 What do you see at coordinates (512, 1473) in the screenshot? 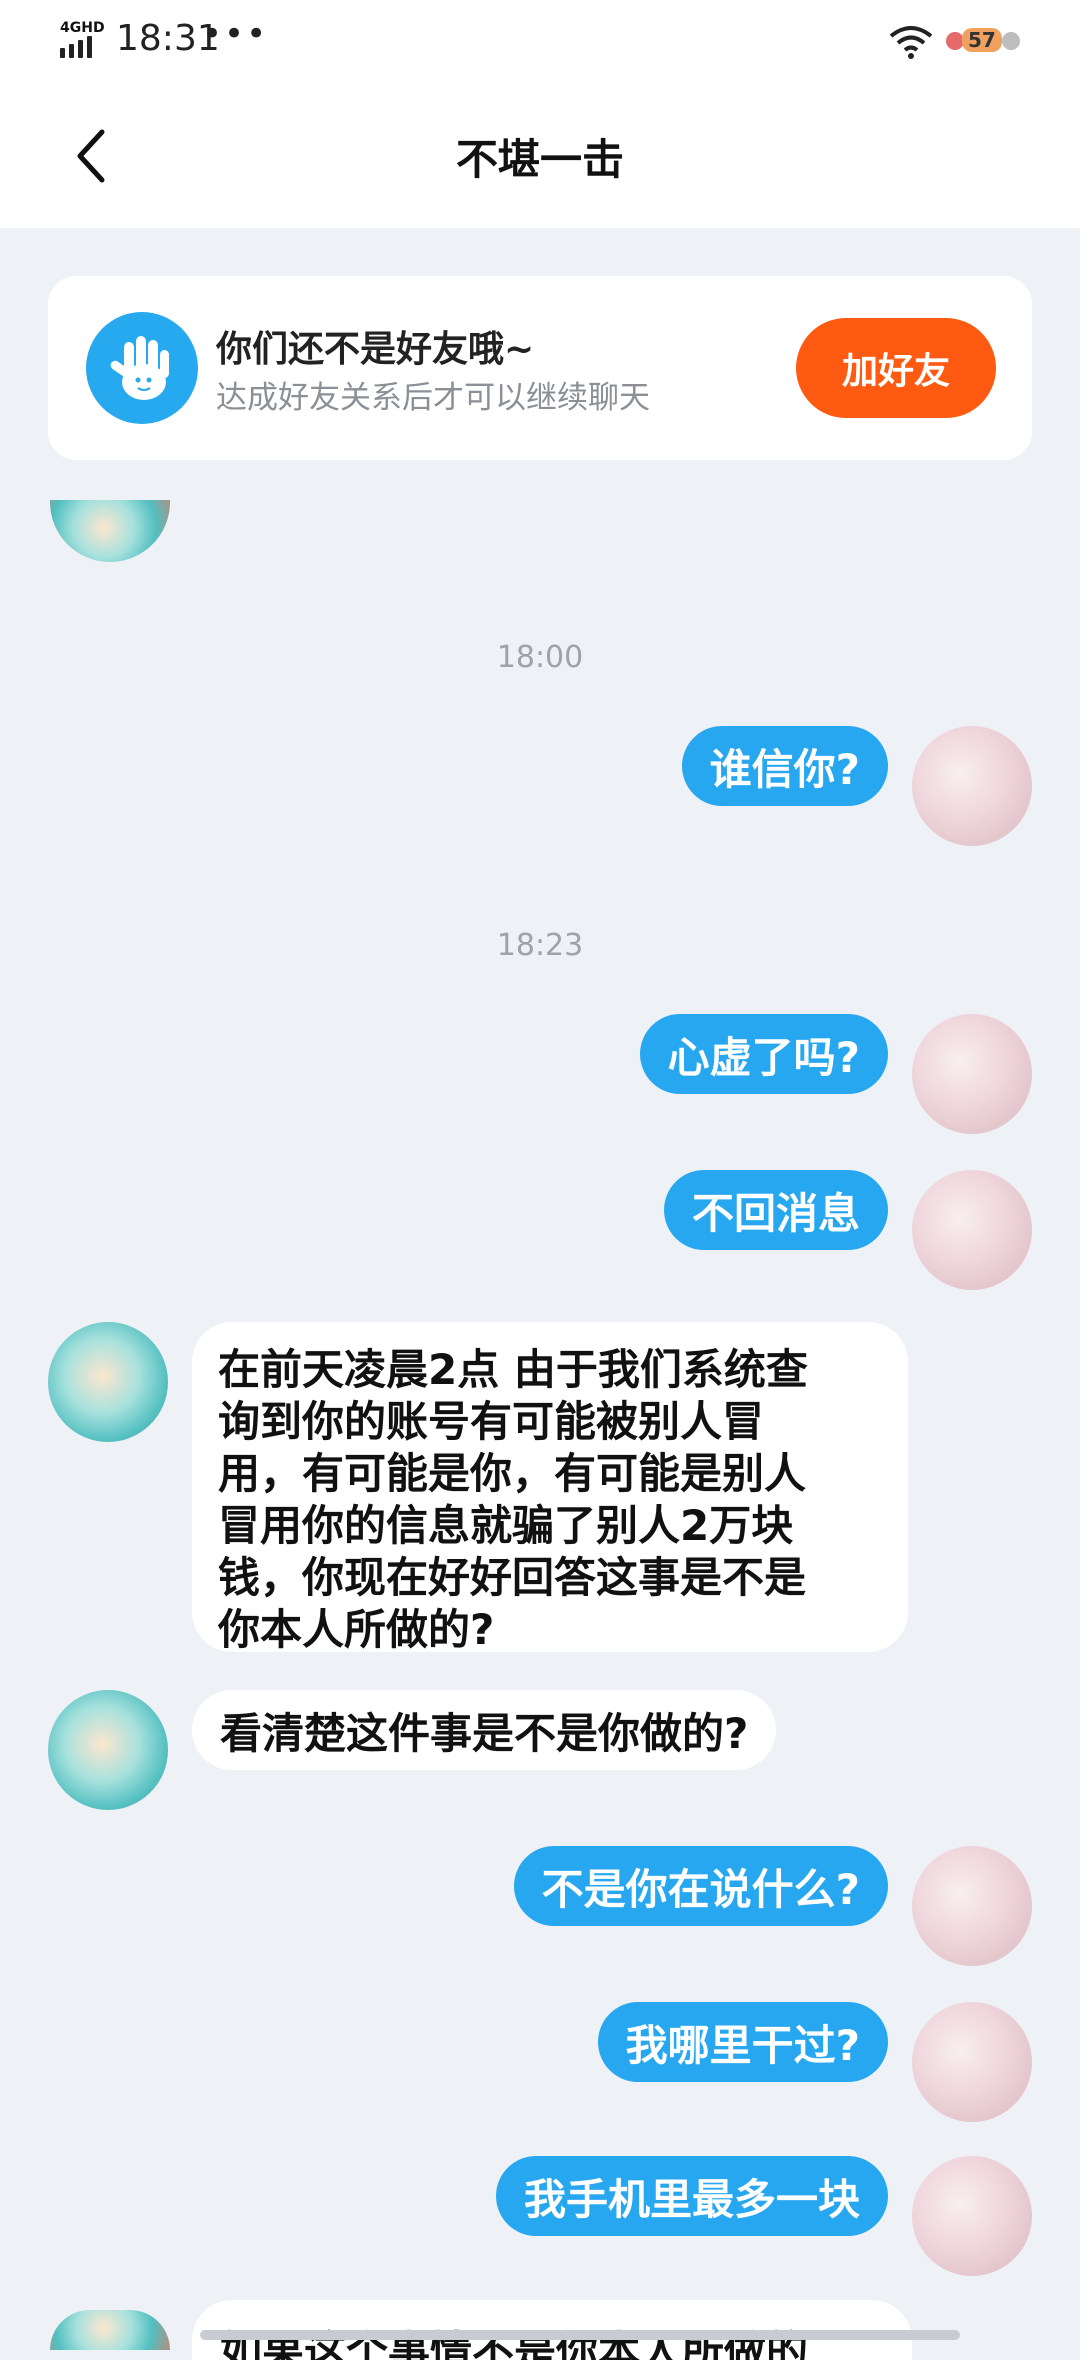
I see `message-line: 用，有可能是你，有可能是别人` at bounding box center [512, 1473].